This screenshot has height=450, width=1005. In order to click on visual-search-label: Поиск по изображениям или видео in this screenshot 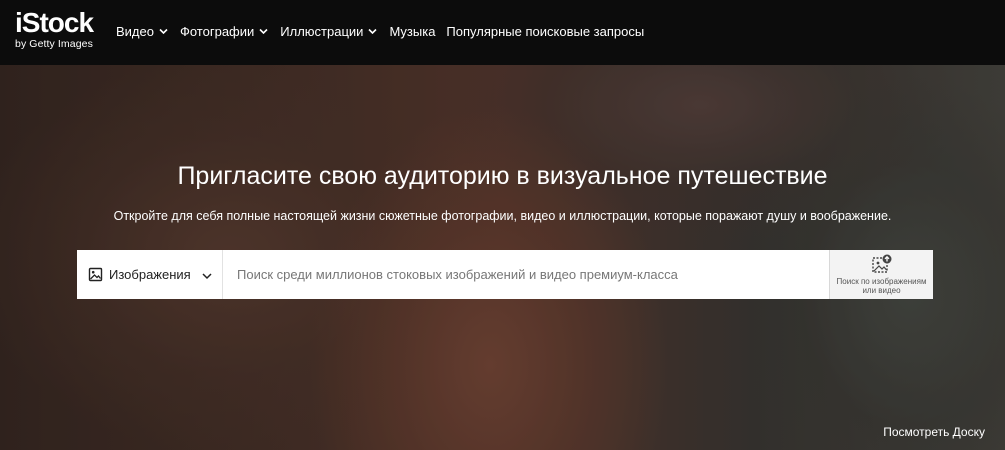, I will do `click(881, 286)`.